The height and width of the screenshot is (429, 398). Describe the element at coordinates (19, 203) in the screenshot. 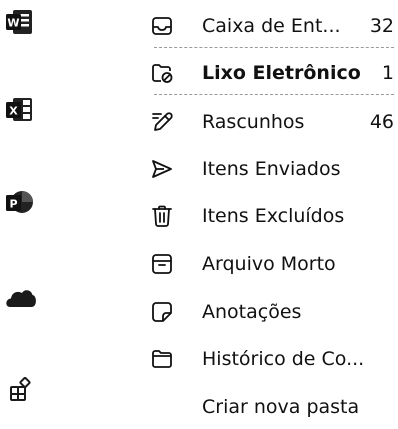

I see `powerpoint-app-icon: P` at that location.